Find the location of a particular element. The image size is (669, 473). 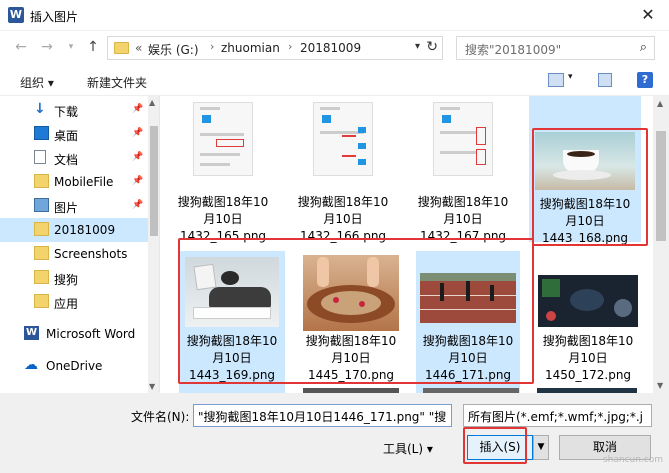

breadcrumb-20181009: 20181009 is located at coordinates (330, 48).